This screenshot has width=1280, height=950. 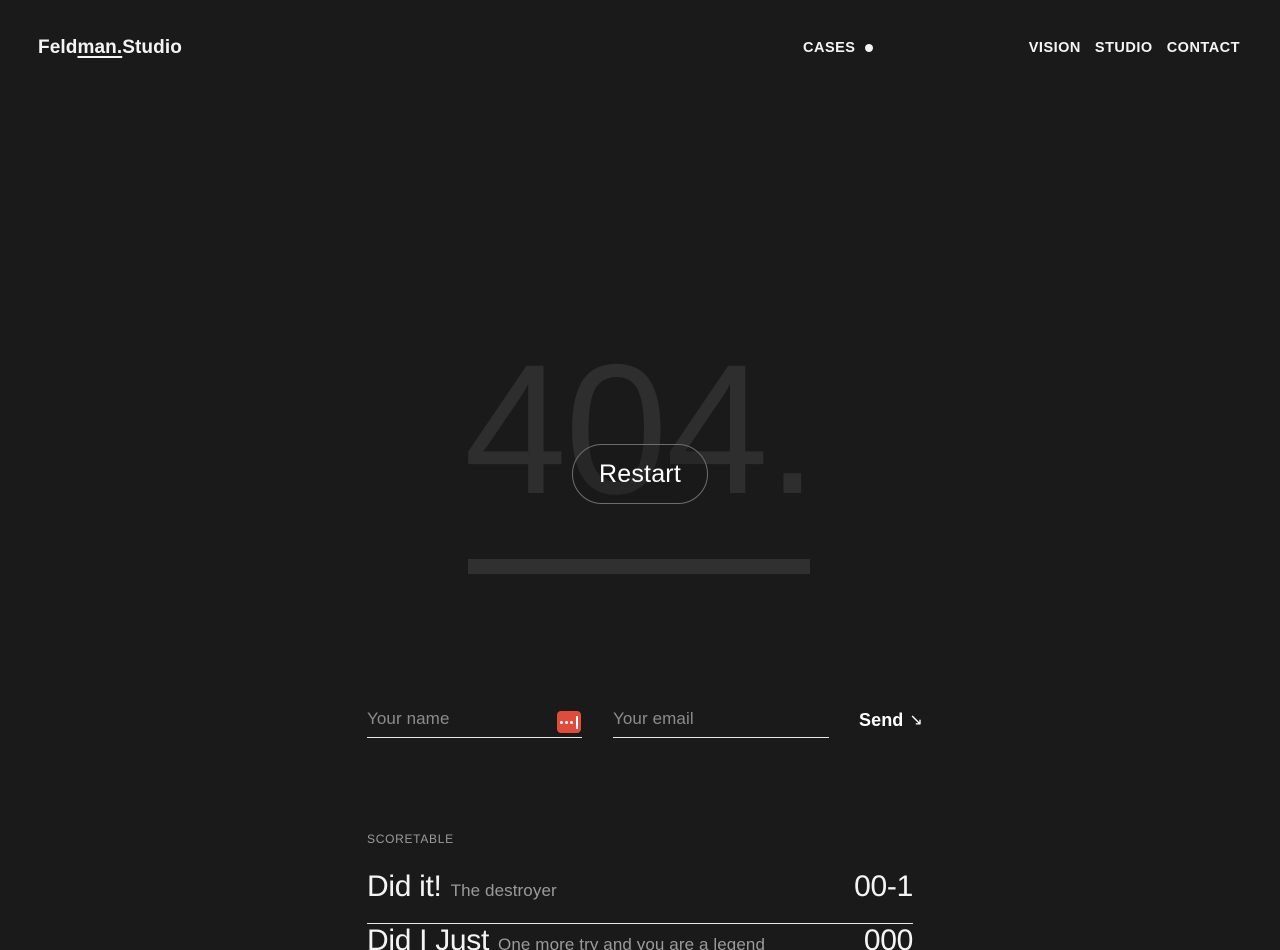 I want to click on score-name: Did it!, so click(x=404, y=886).